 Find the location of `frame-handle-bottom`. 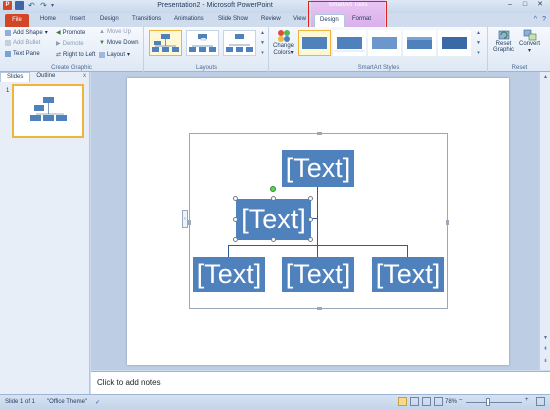

frame-handle-bottom is located at coordinates (319, 308).